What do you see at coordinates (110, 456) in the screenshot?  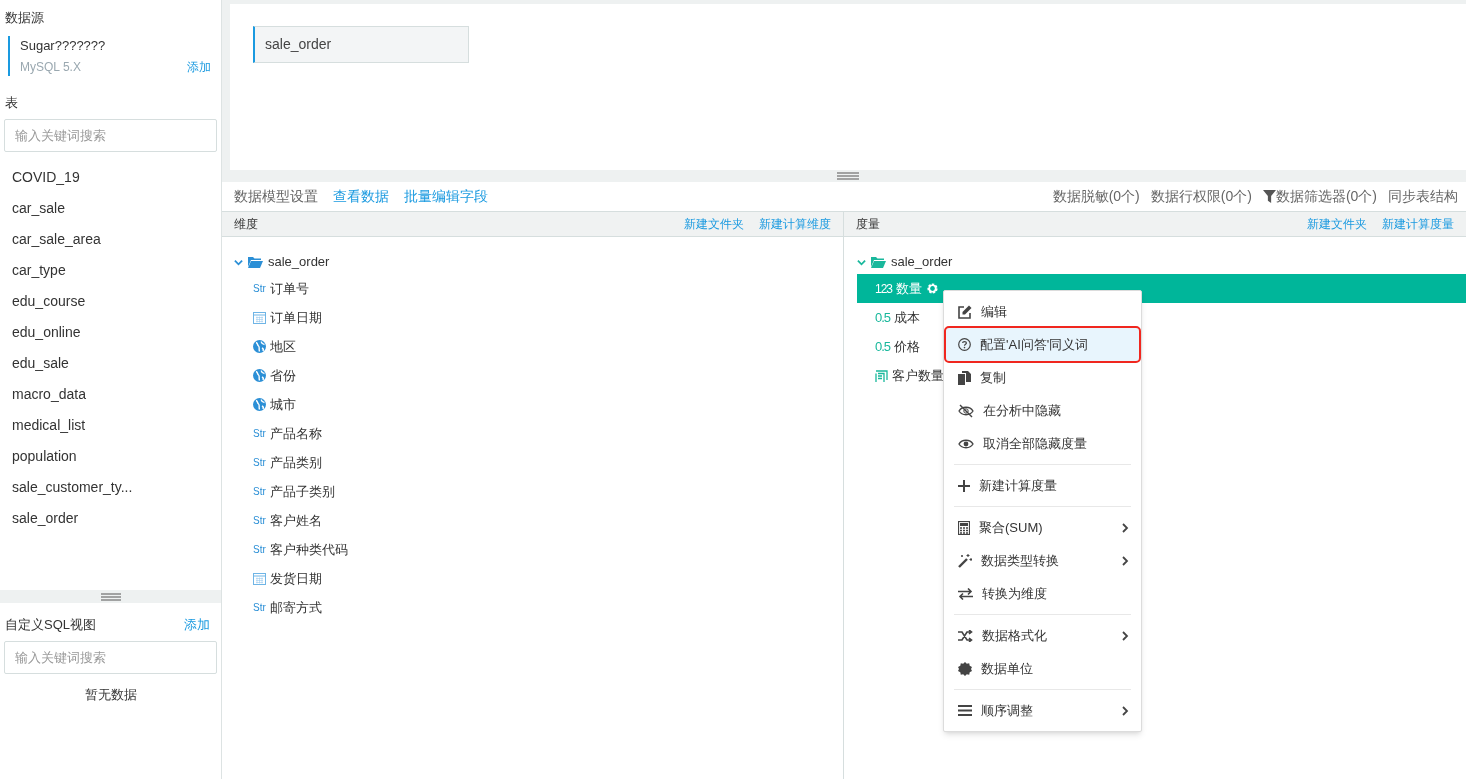 I see `table-list-item: population` at bounding box center [110, 456].